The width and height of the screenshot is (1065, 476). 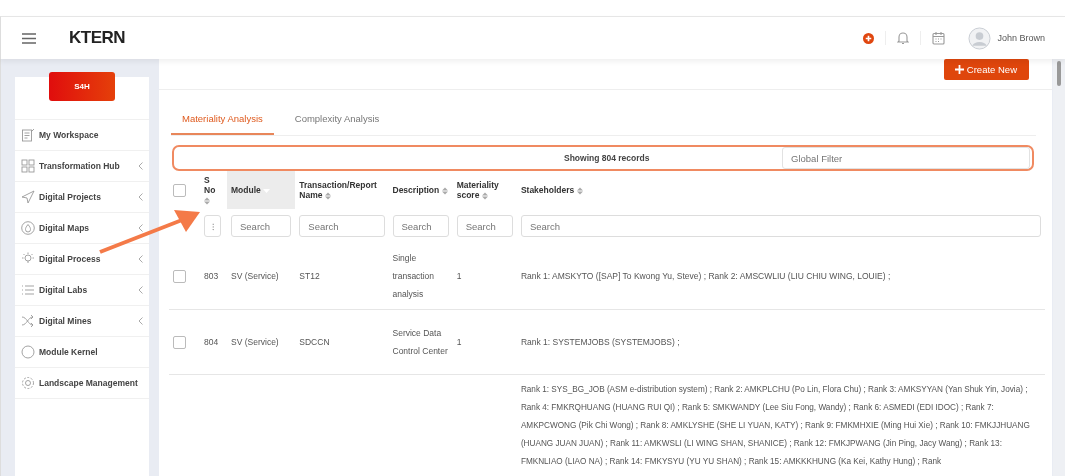 I want to click on sidebar-item: Landscape Management, so click(x=82, y=383).